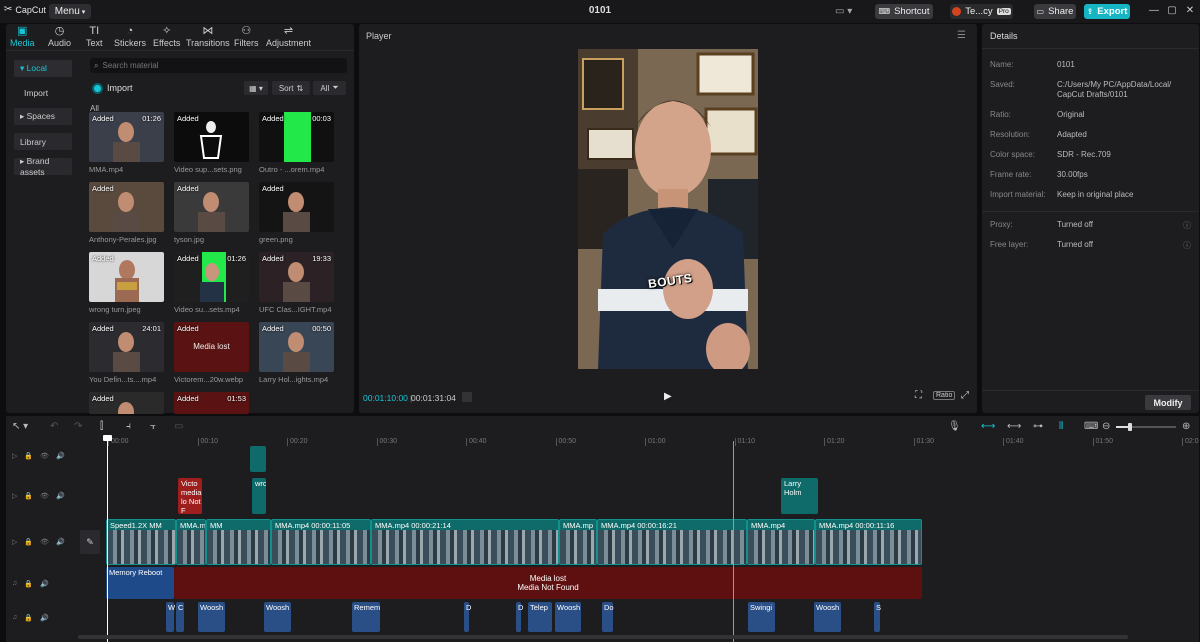  Describe the element at coordinates (43, 68) in the screenshot. I see `sidebar-item-local: ▾ Local` at that location.